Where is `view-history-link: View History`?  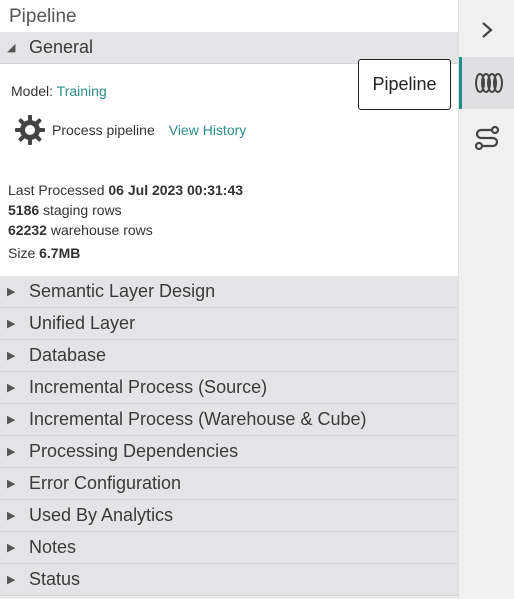 view-history-link: View History is located at coordinates (208, 130).